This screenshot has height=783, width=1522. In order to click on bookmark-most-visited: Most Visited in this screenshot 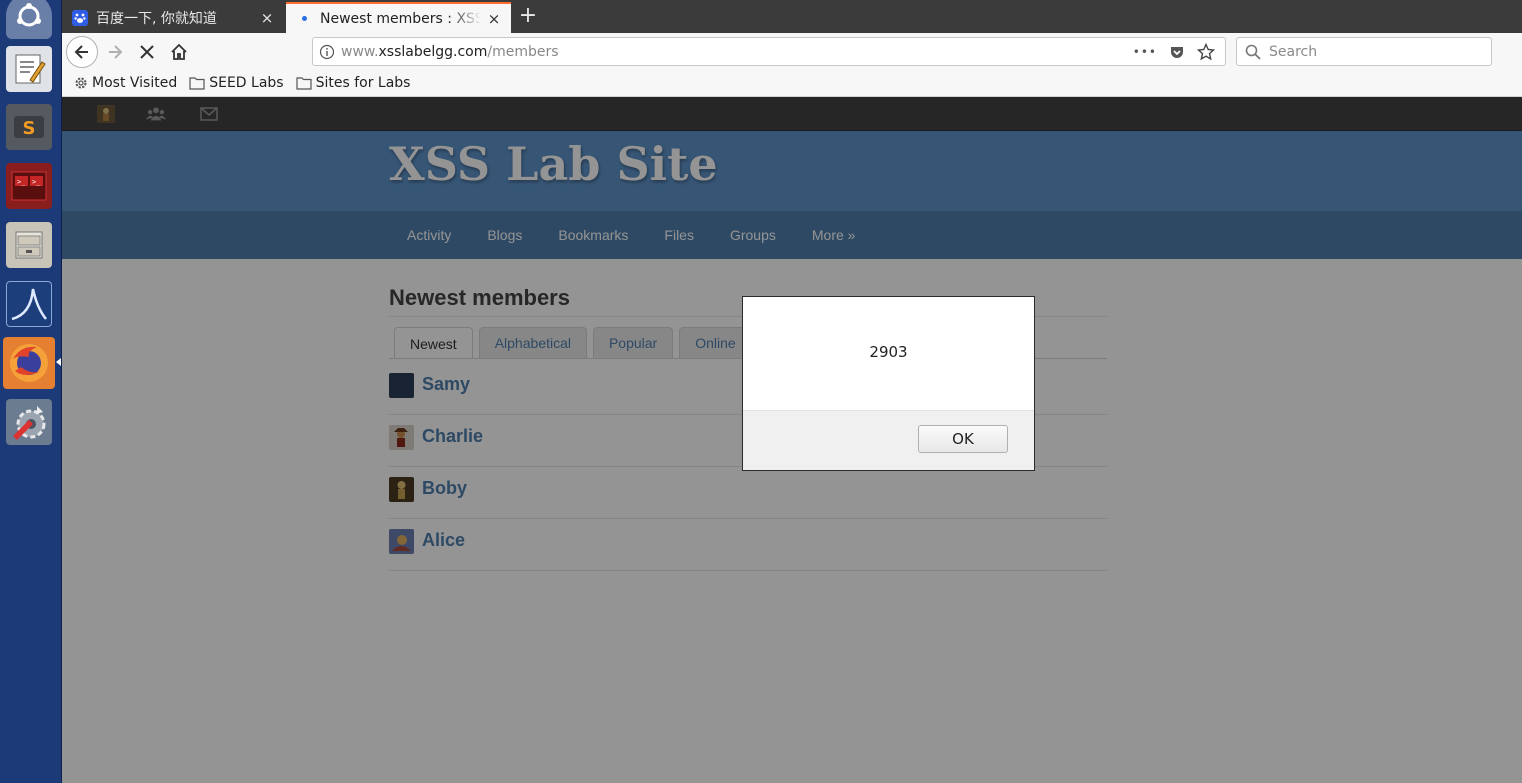, I will do `click(125, 83)`.